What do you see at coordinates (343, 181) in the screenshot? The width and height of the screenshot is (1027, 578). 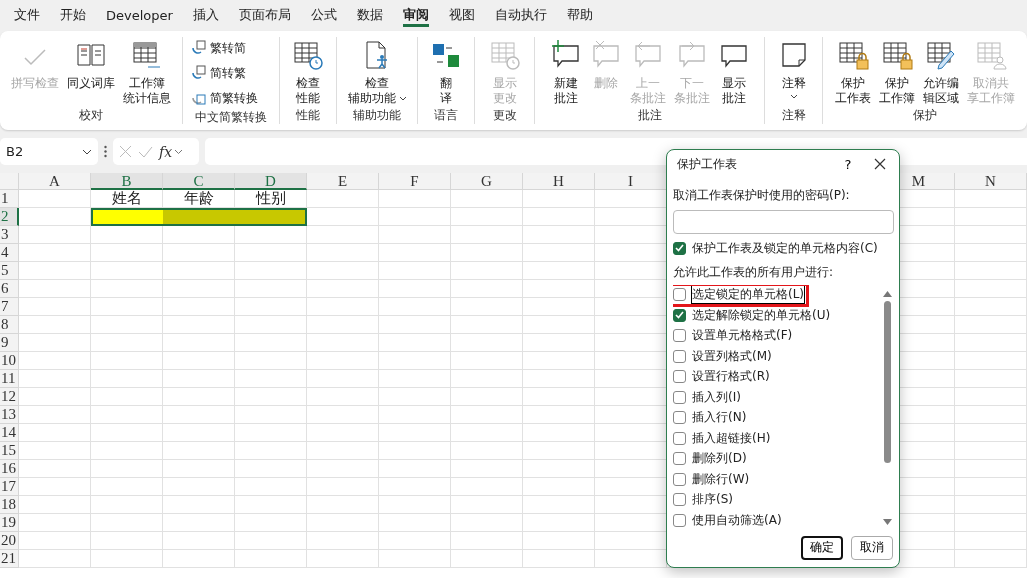 I see `column-header: E` at bounding box center [343, 181].